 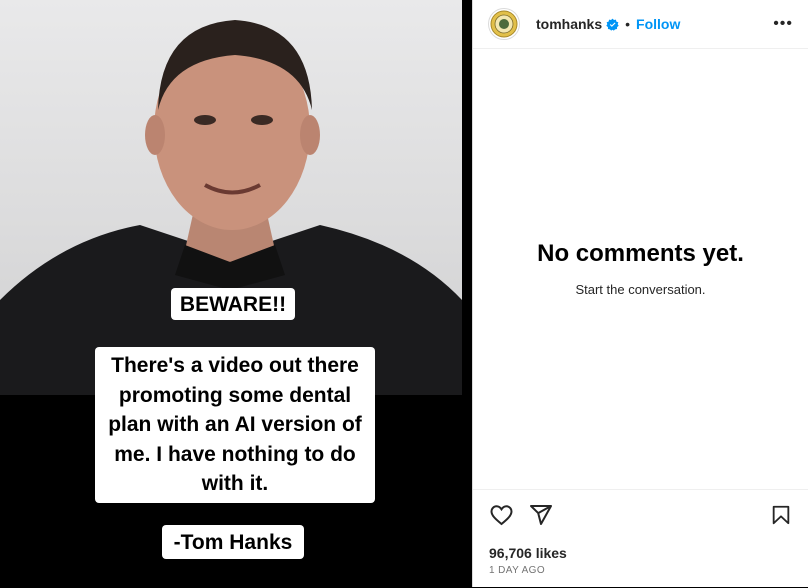 What do you see at coordinates (781, 517) in the screenshot?
I see `bookmark-icon` at bounding box center [781, 517].